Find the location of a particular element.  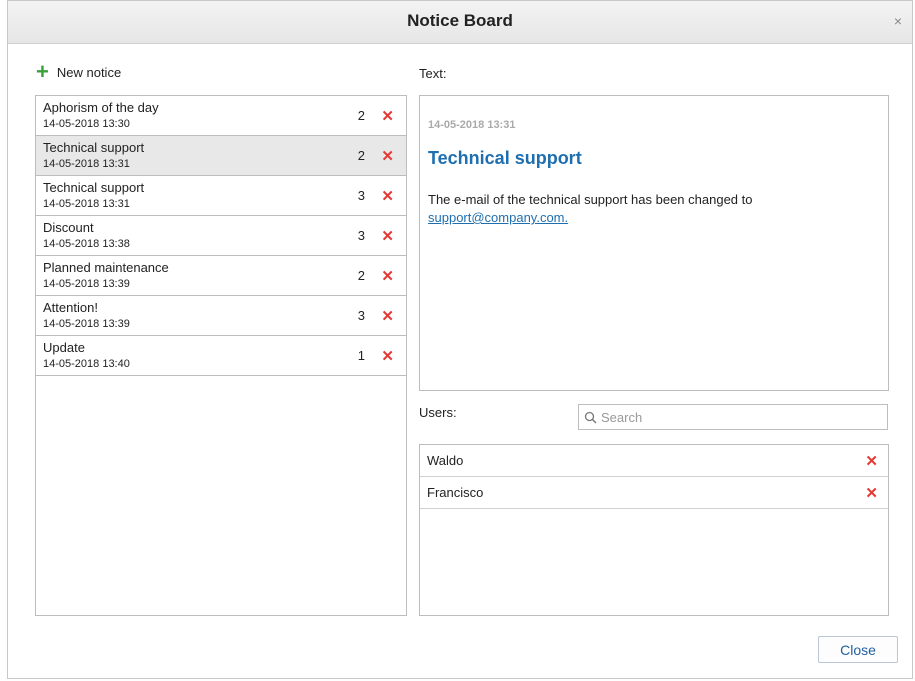

user-name: Waldo is located at coordinates (445, 460).